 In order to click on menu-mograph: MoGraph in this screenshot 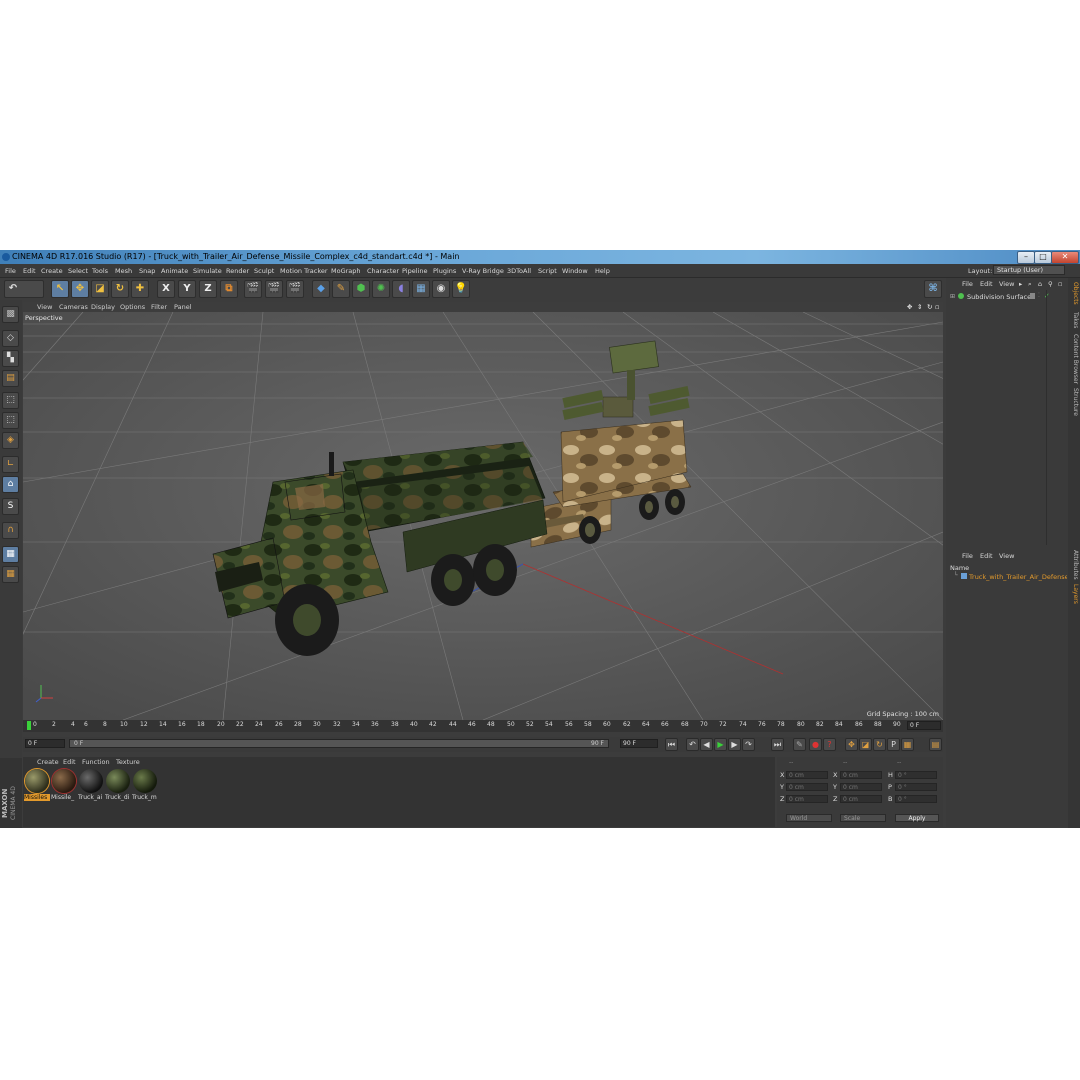, I will do `click(346, 271)`.